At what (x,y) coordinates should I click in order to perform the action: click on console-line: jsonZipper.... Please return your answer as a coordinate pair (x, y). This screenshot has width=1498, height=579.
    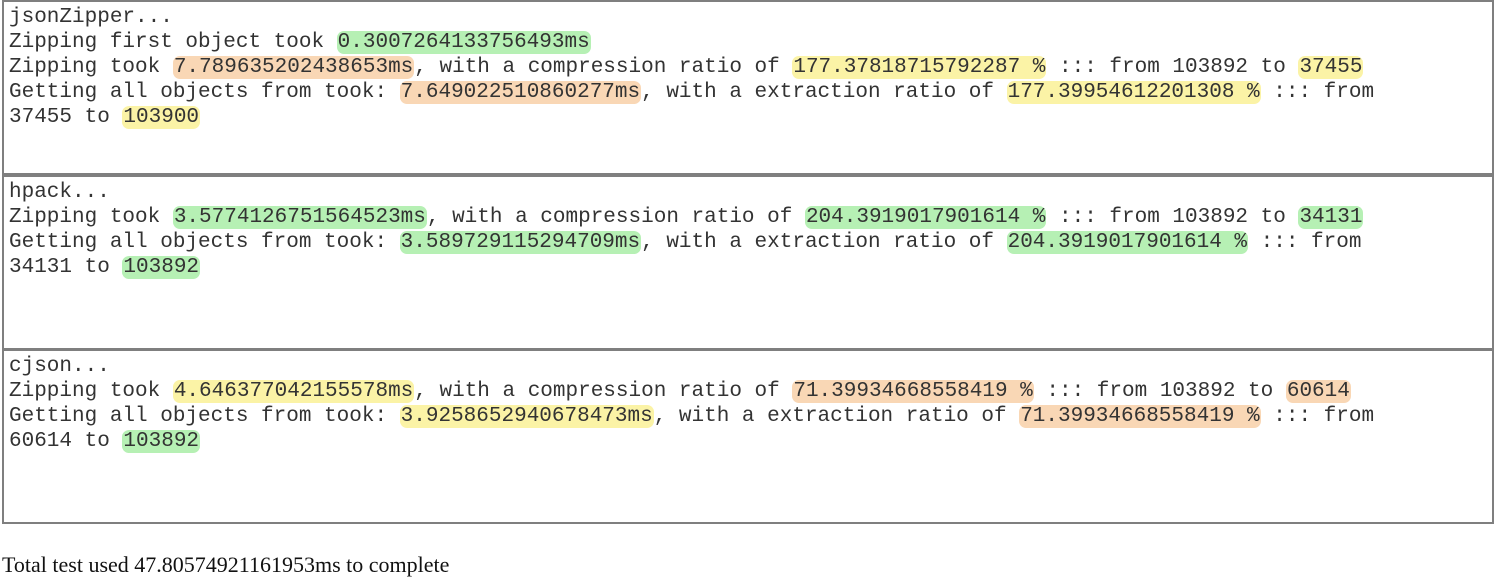
    Looking at the image, I should click on (748, 17).